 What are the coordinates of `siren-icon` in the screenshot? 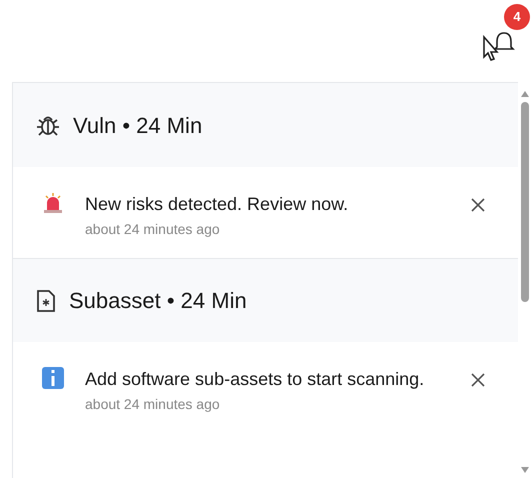 It's located at (53, 203).